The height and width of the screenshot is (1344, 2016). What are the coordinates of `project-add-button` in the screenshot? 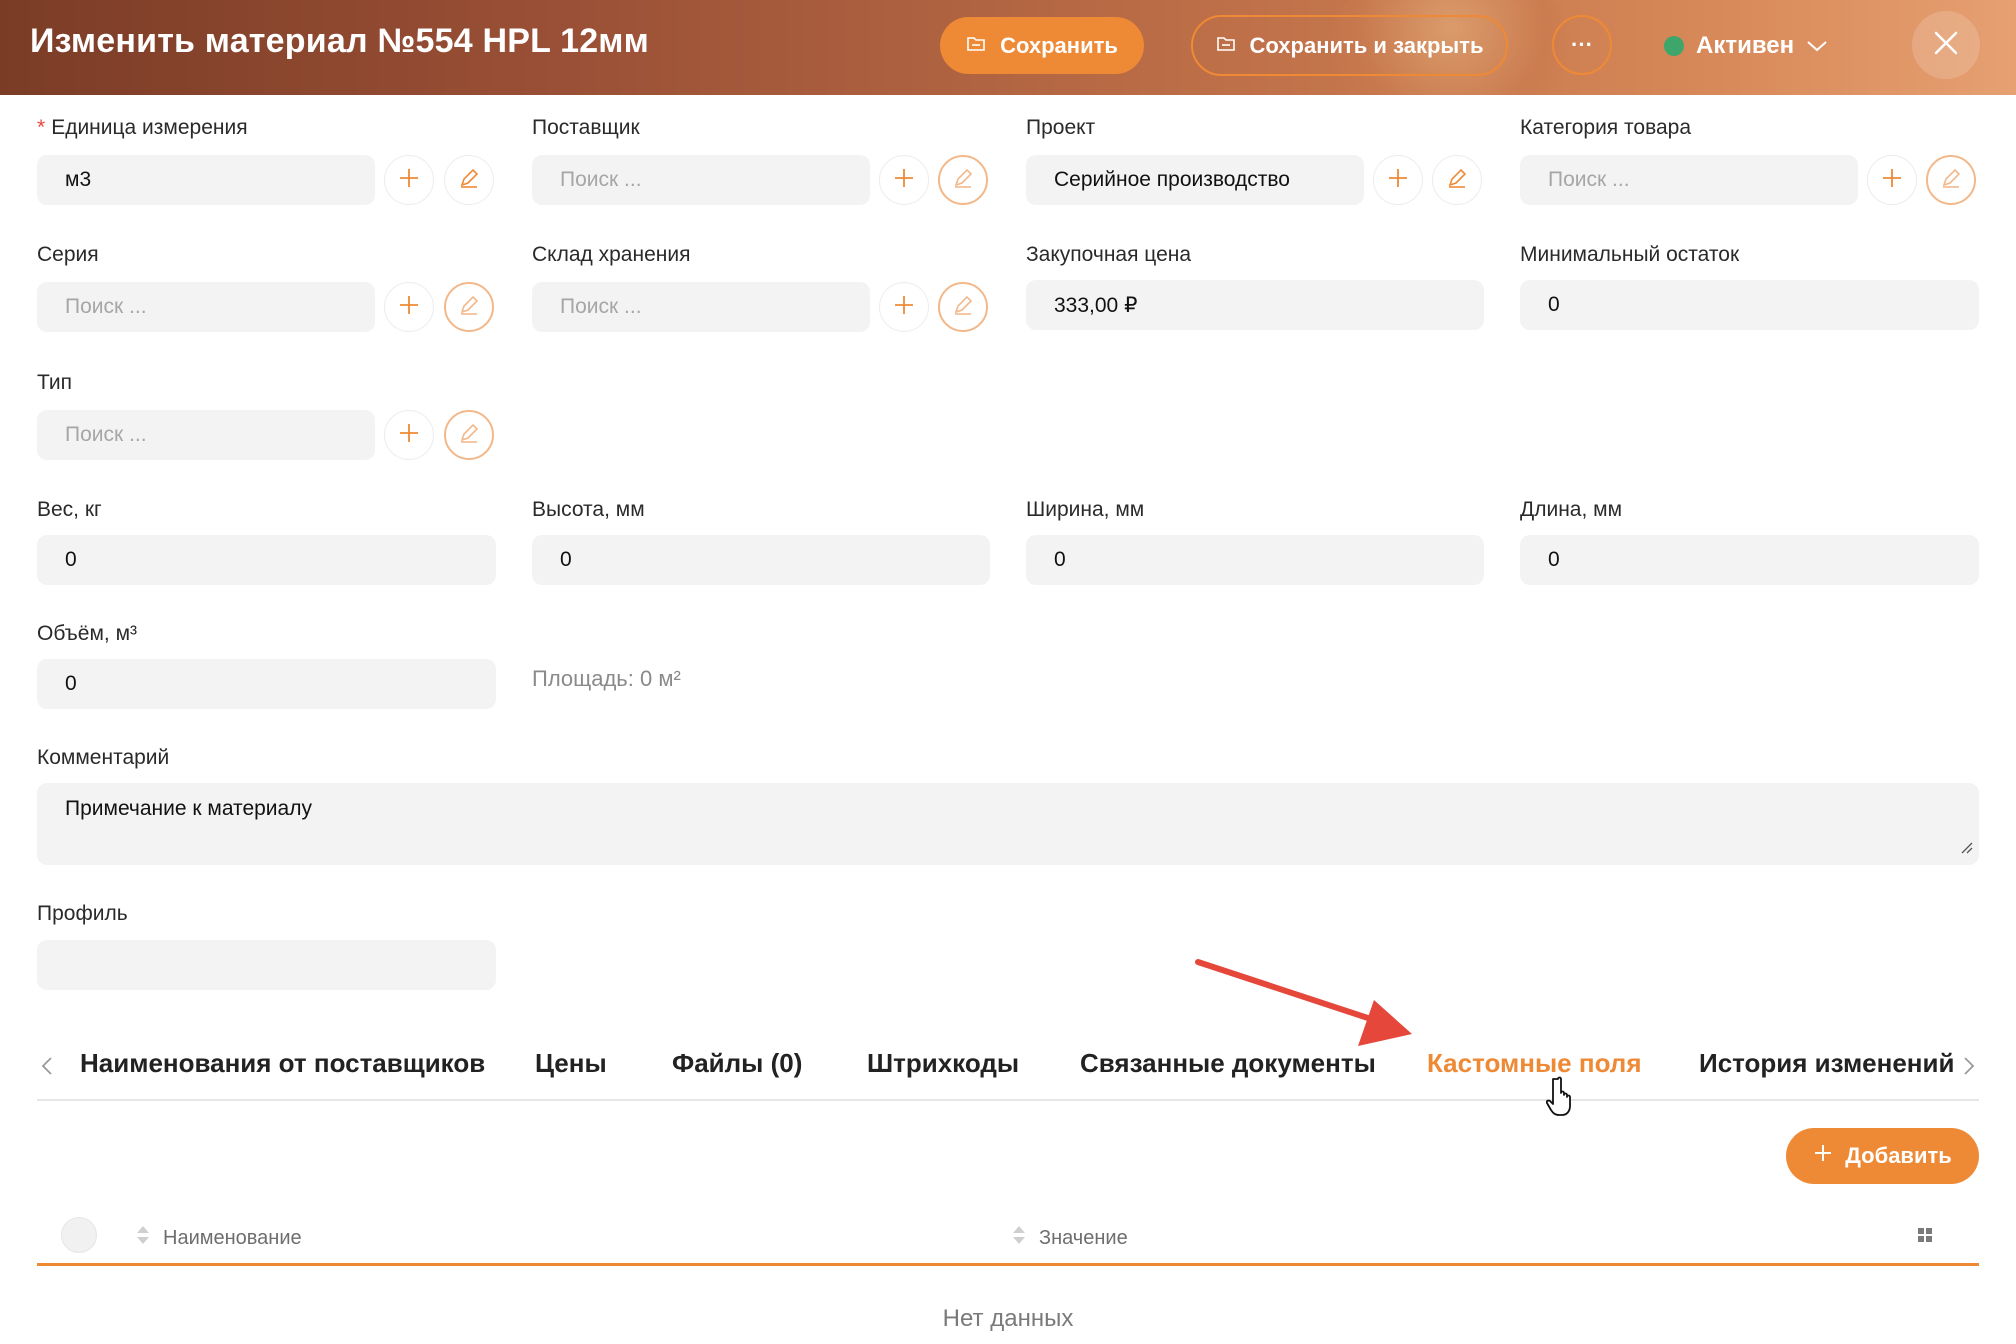 It's located at (1398, 180).